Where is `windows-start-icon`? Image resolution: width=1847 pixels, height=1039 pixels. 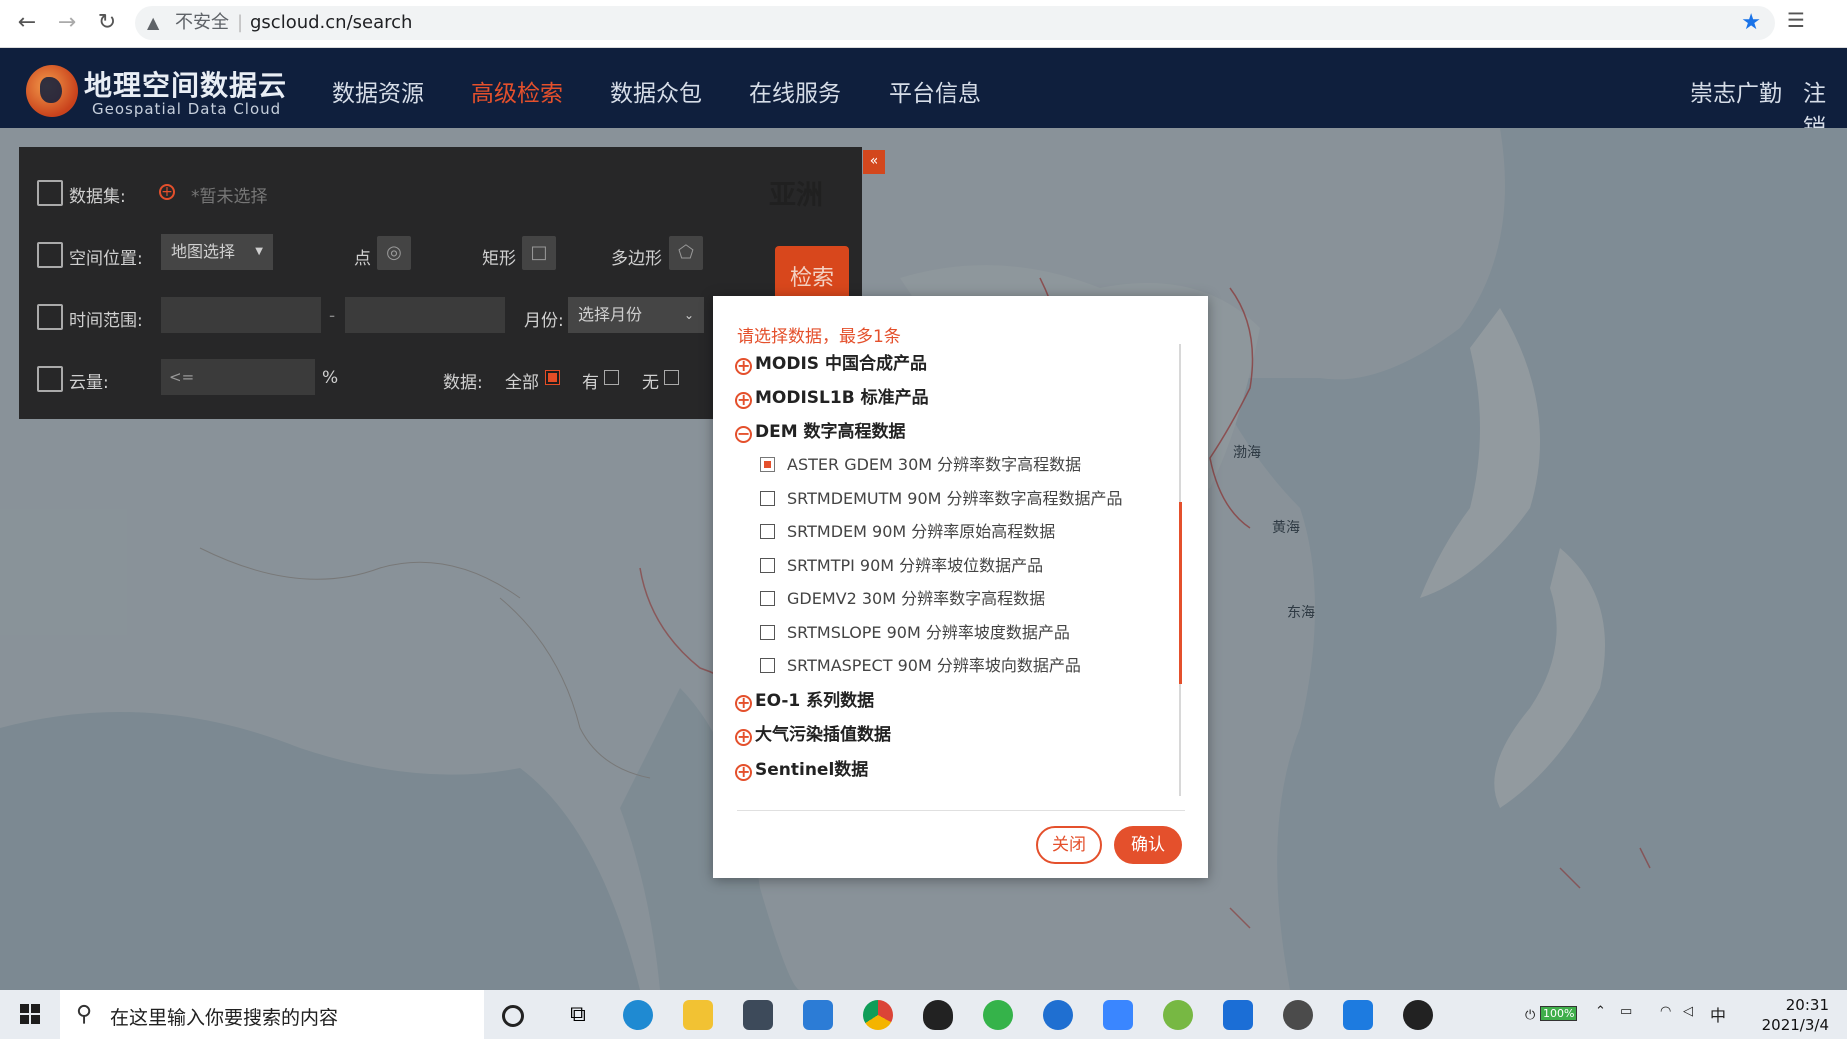
windows-start-icon is located at coordinates (30, 1014).